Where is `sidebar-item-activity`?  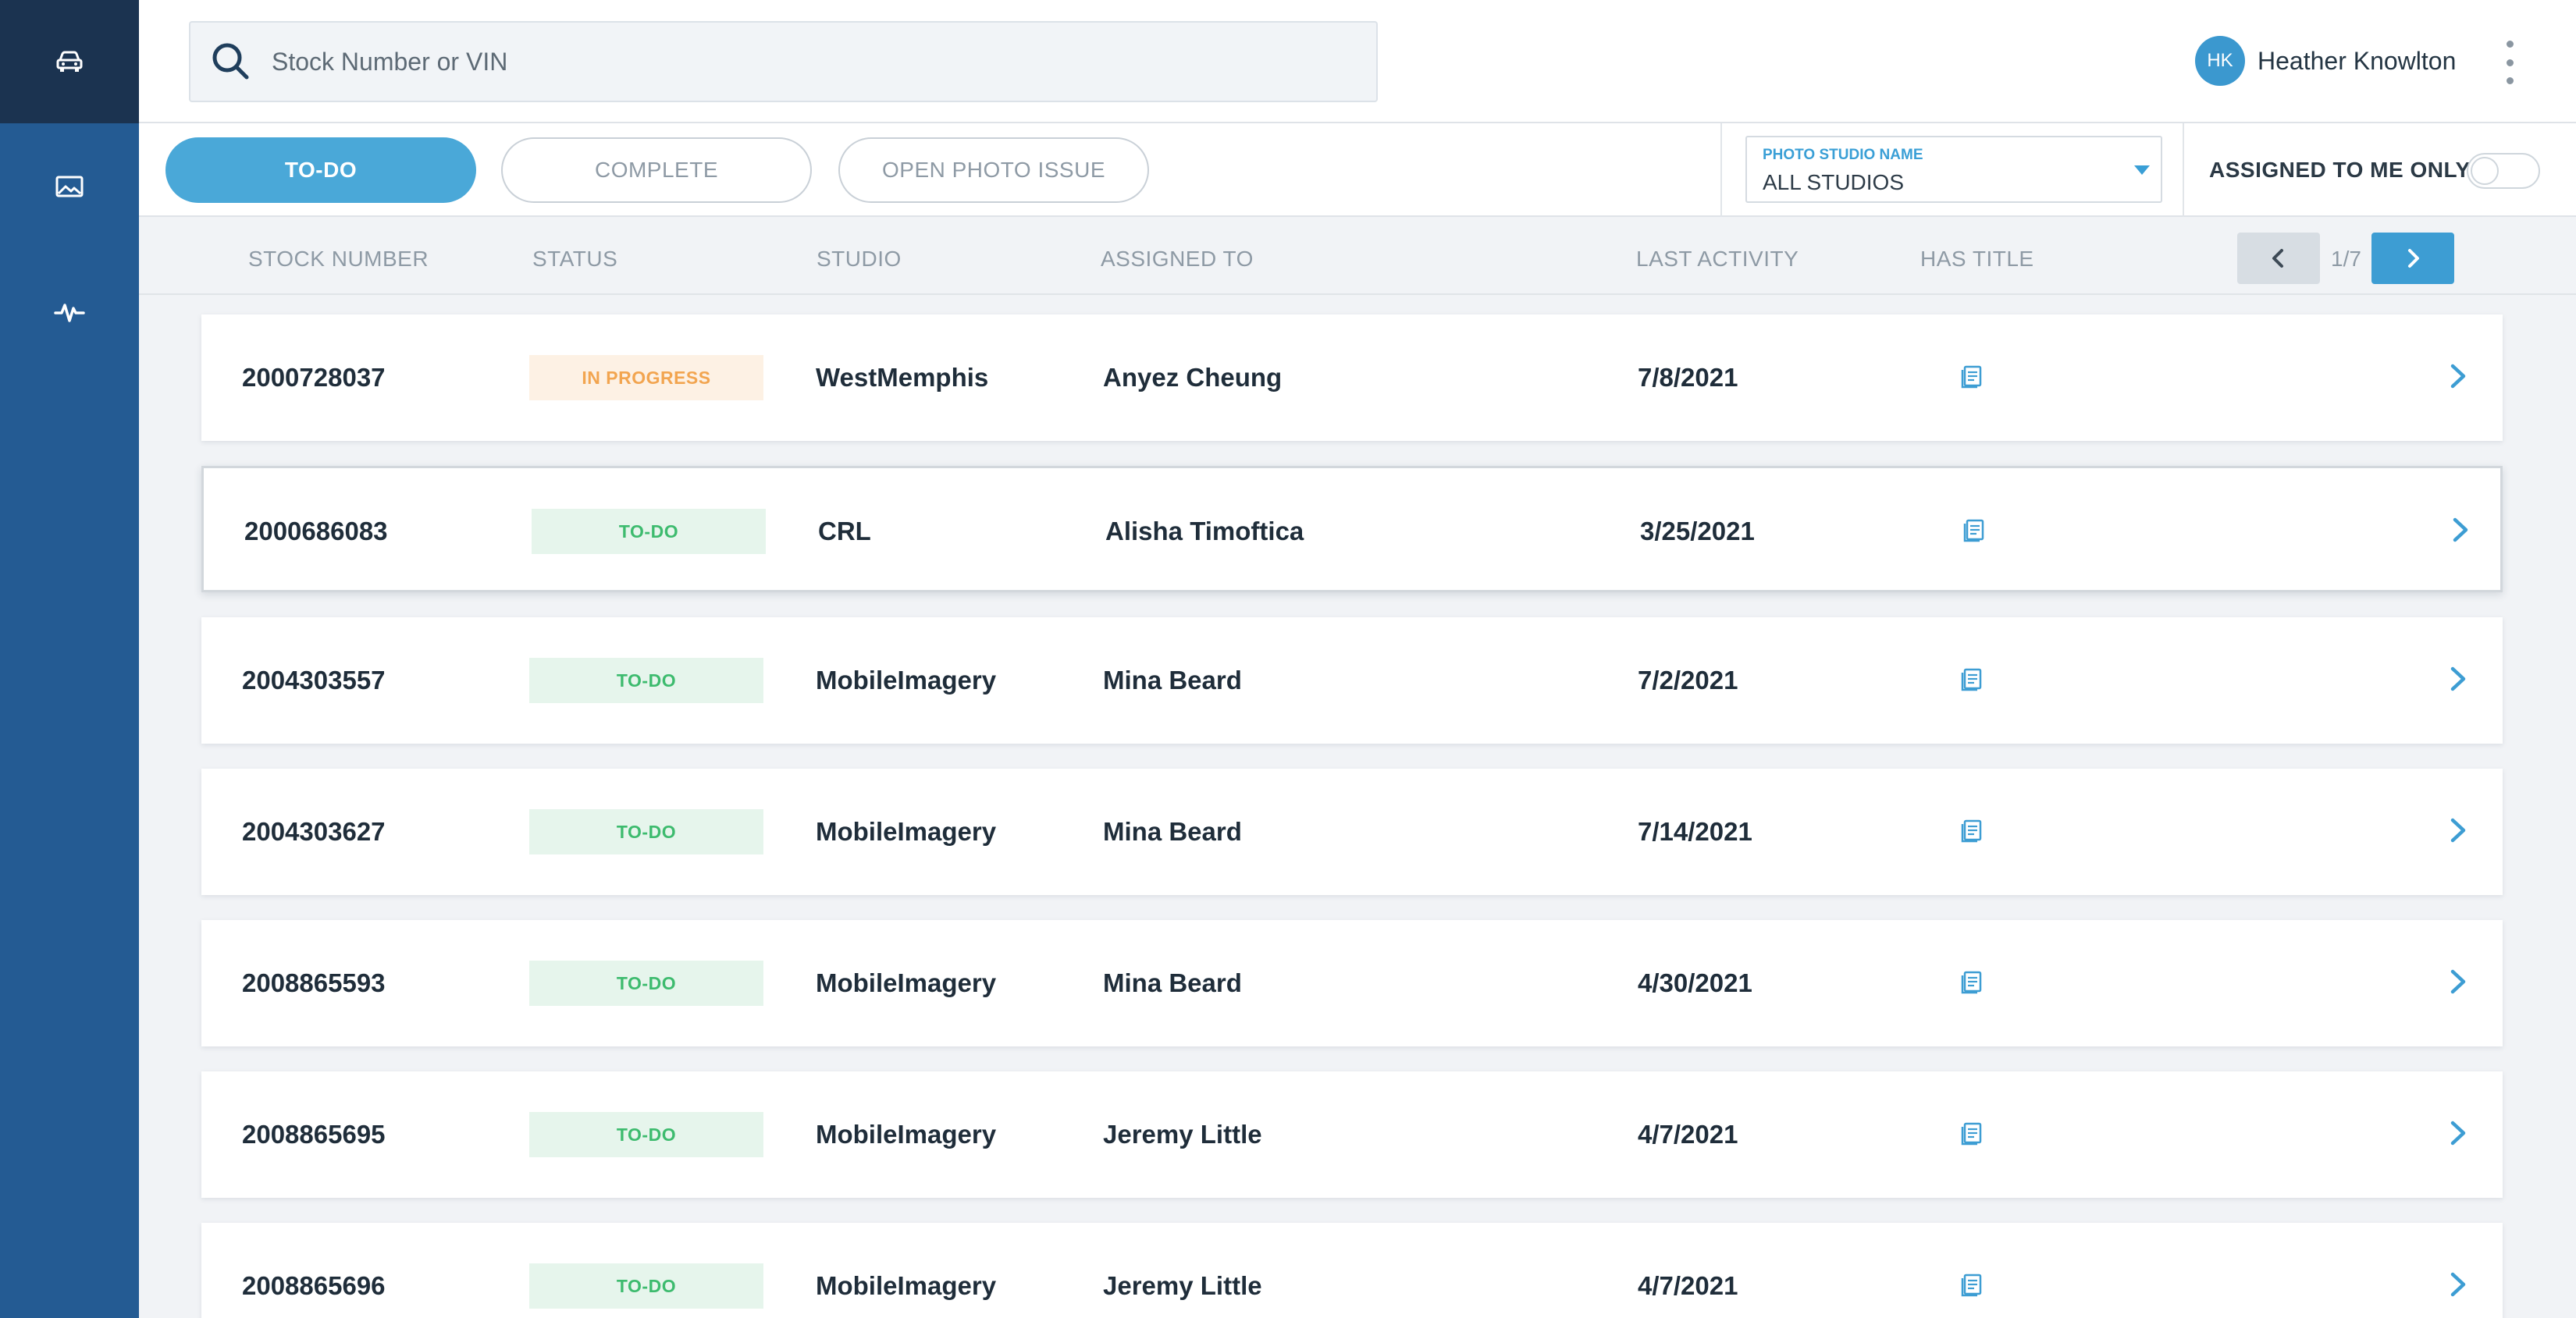 sidebar-item-activity is located at coordinates (69, 311).